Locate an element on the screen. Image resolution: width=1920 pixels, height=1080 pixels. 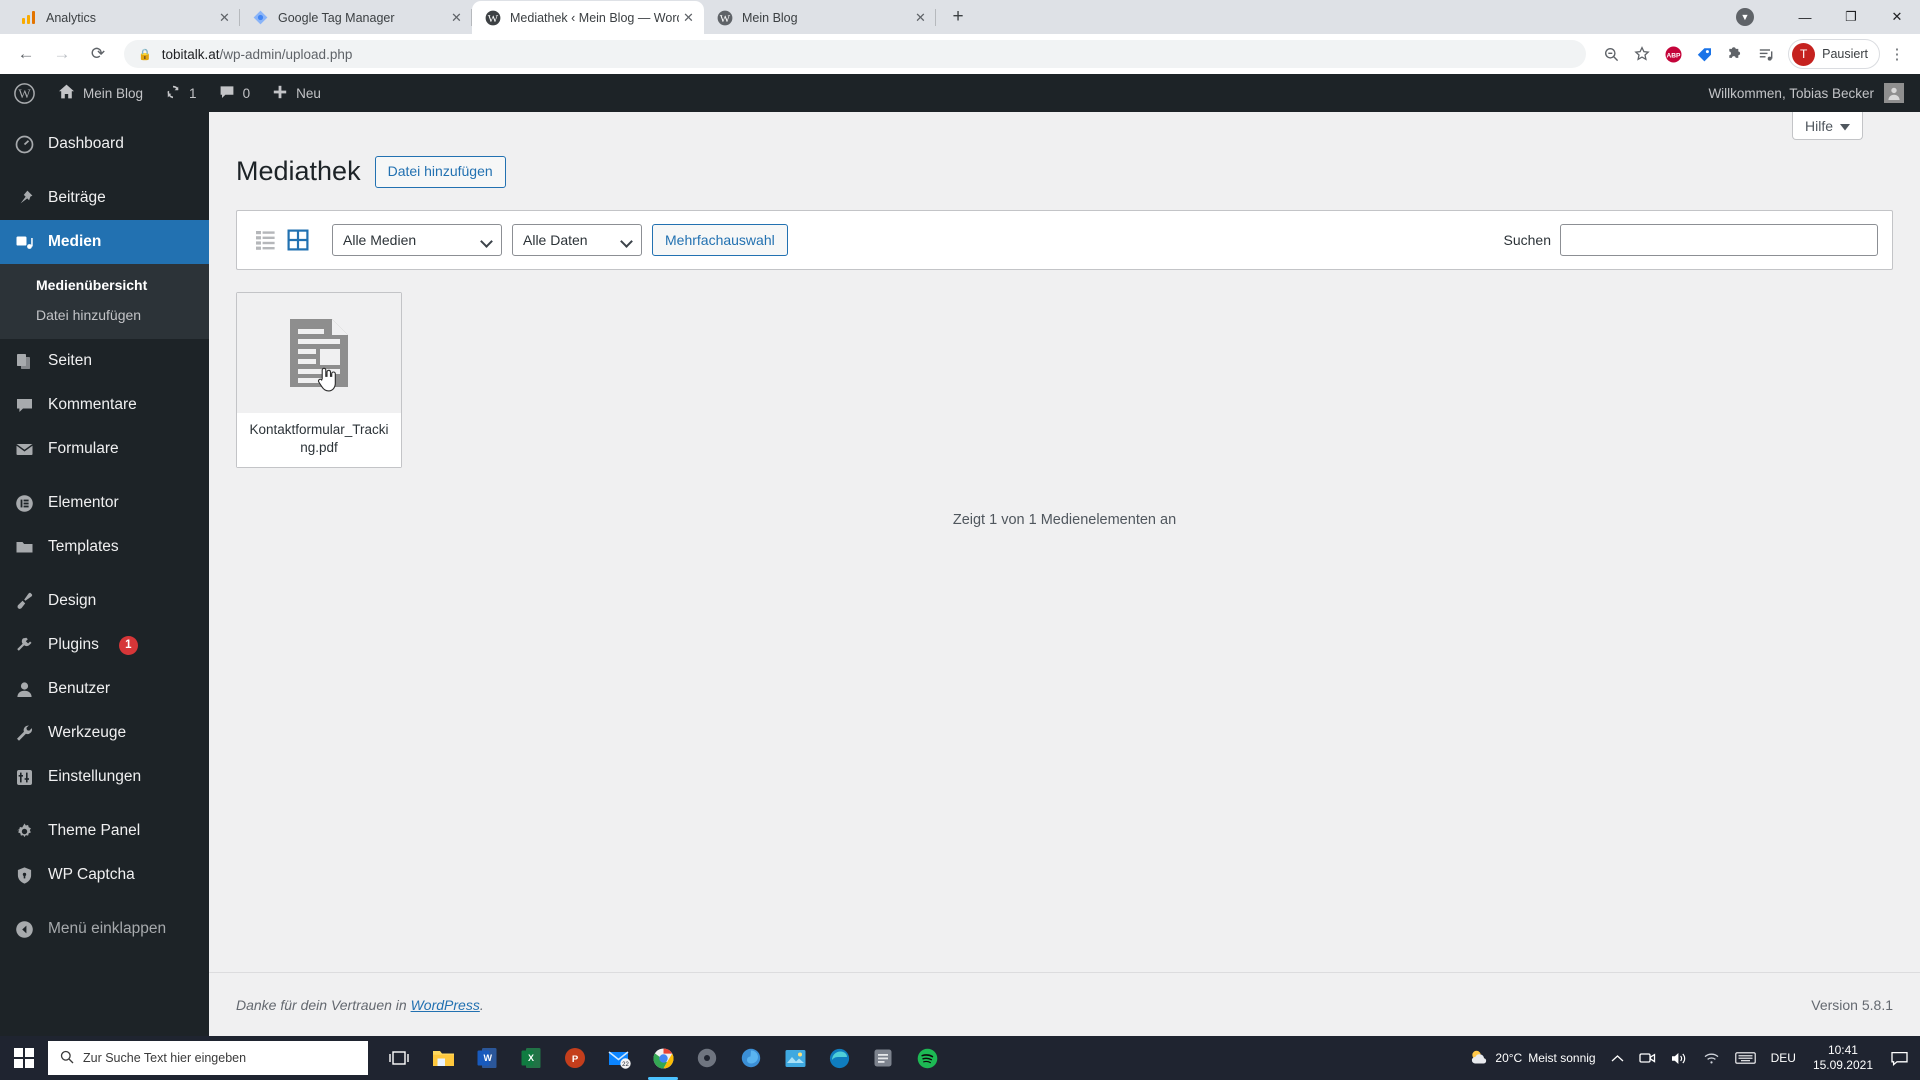
sidebar-item-seiten: Seiten is located at coordinates (104, 361).